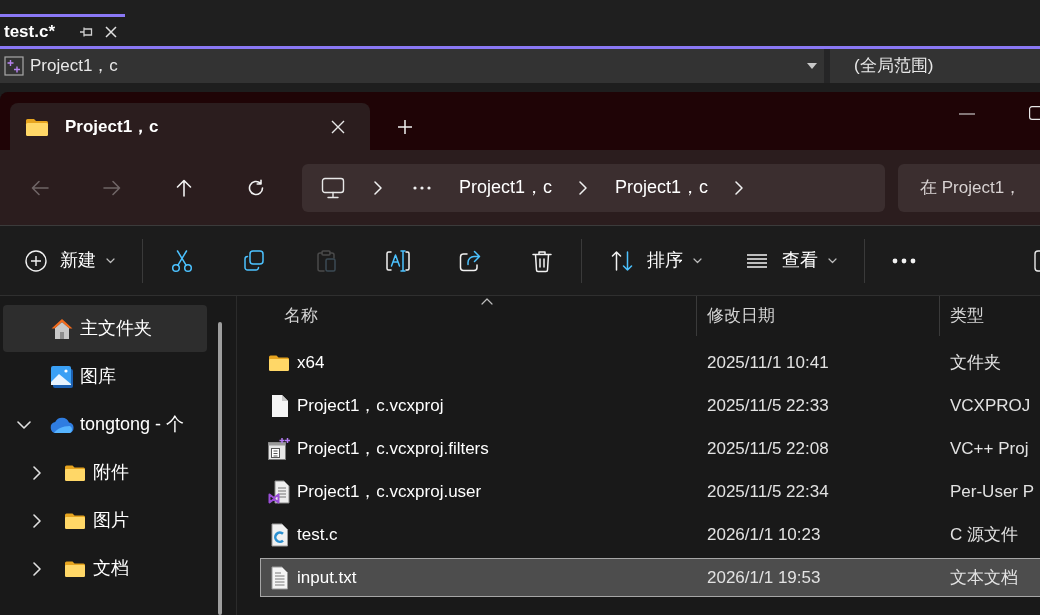 The height and width of the screenshot is (615, 1040). Describe the element at coordinates (1037, 260) in the screenshot. I see `panel-icon` at that location.